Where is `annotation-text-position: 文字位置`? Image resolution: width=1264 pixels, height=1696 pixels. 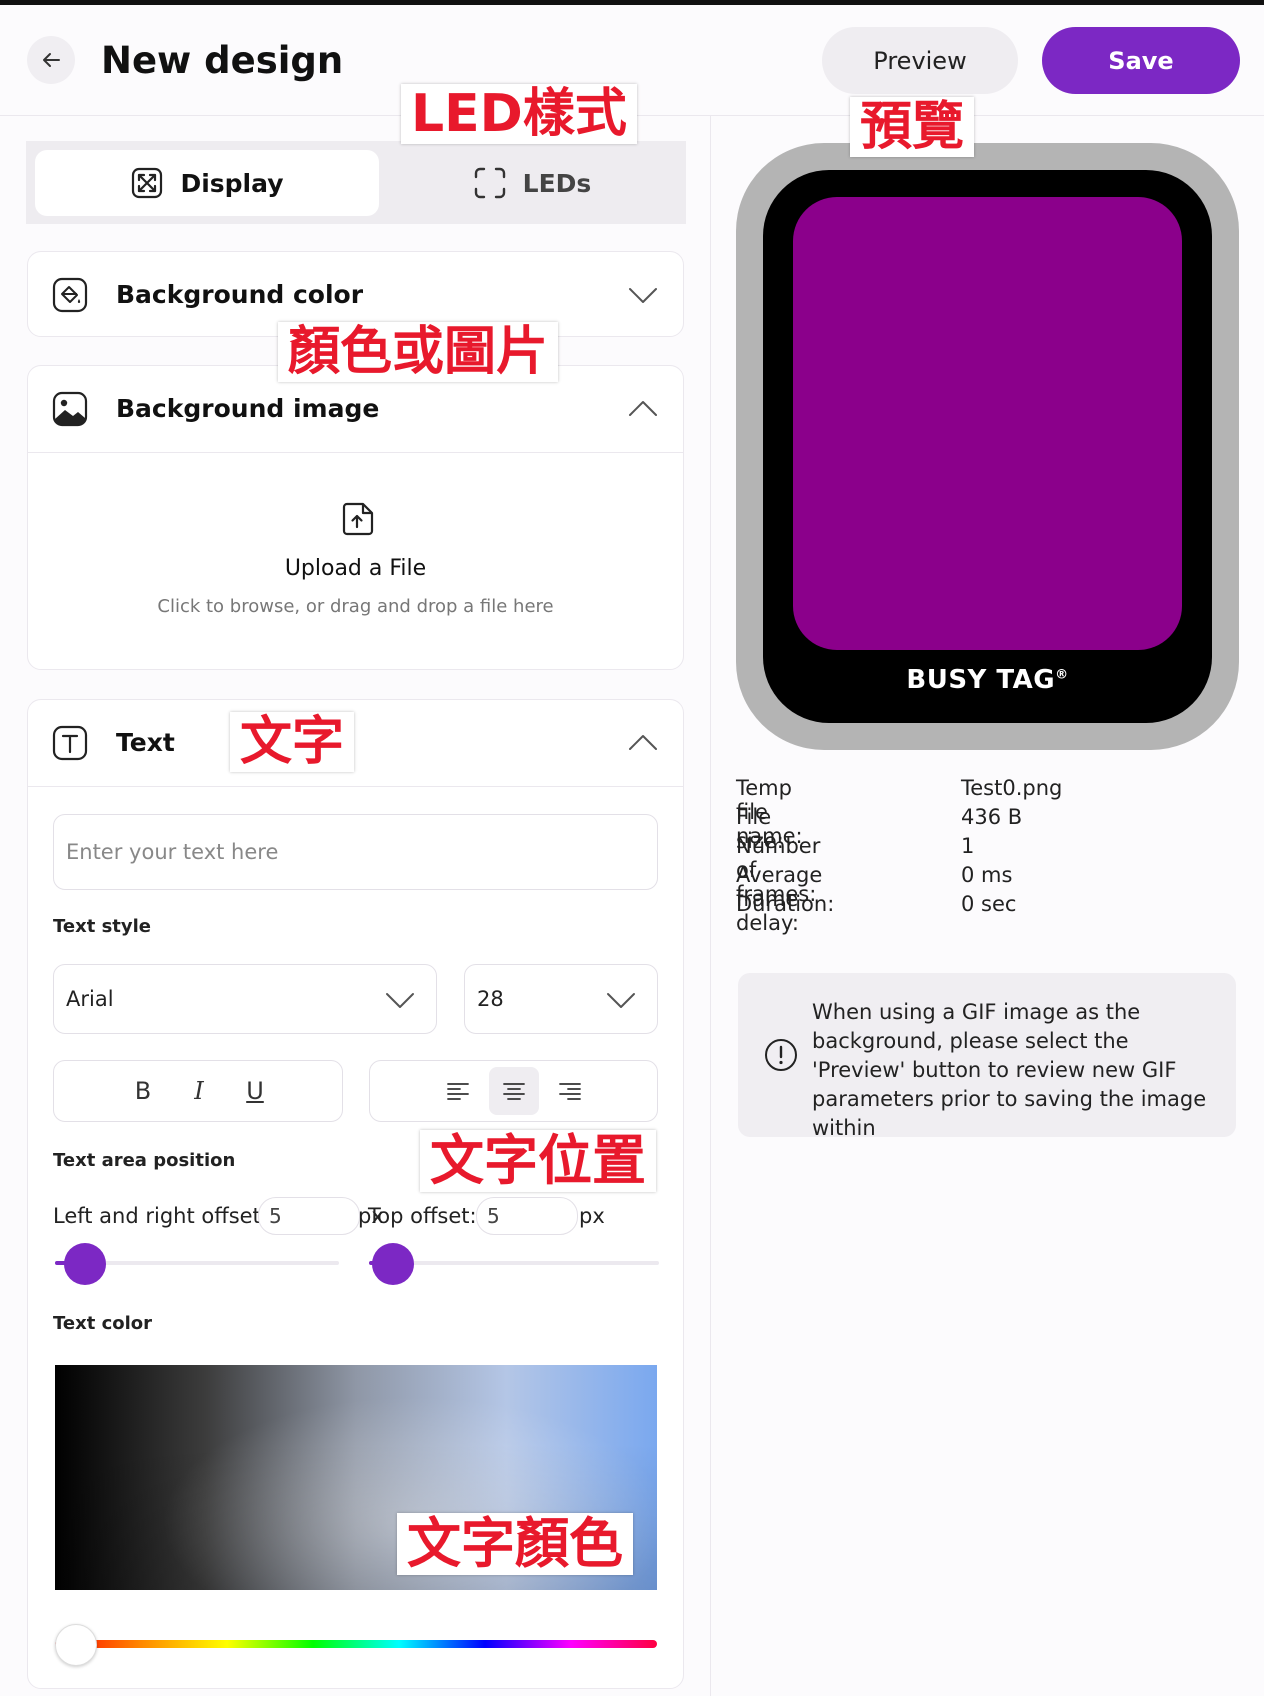 annotation-text-position: 文字位置 is located at coordinates (538, 1161).